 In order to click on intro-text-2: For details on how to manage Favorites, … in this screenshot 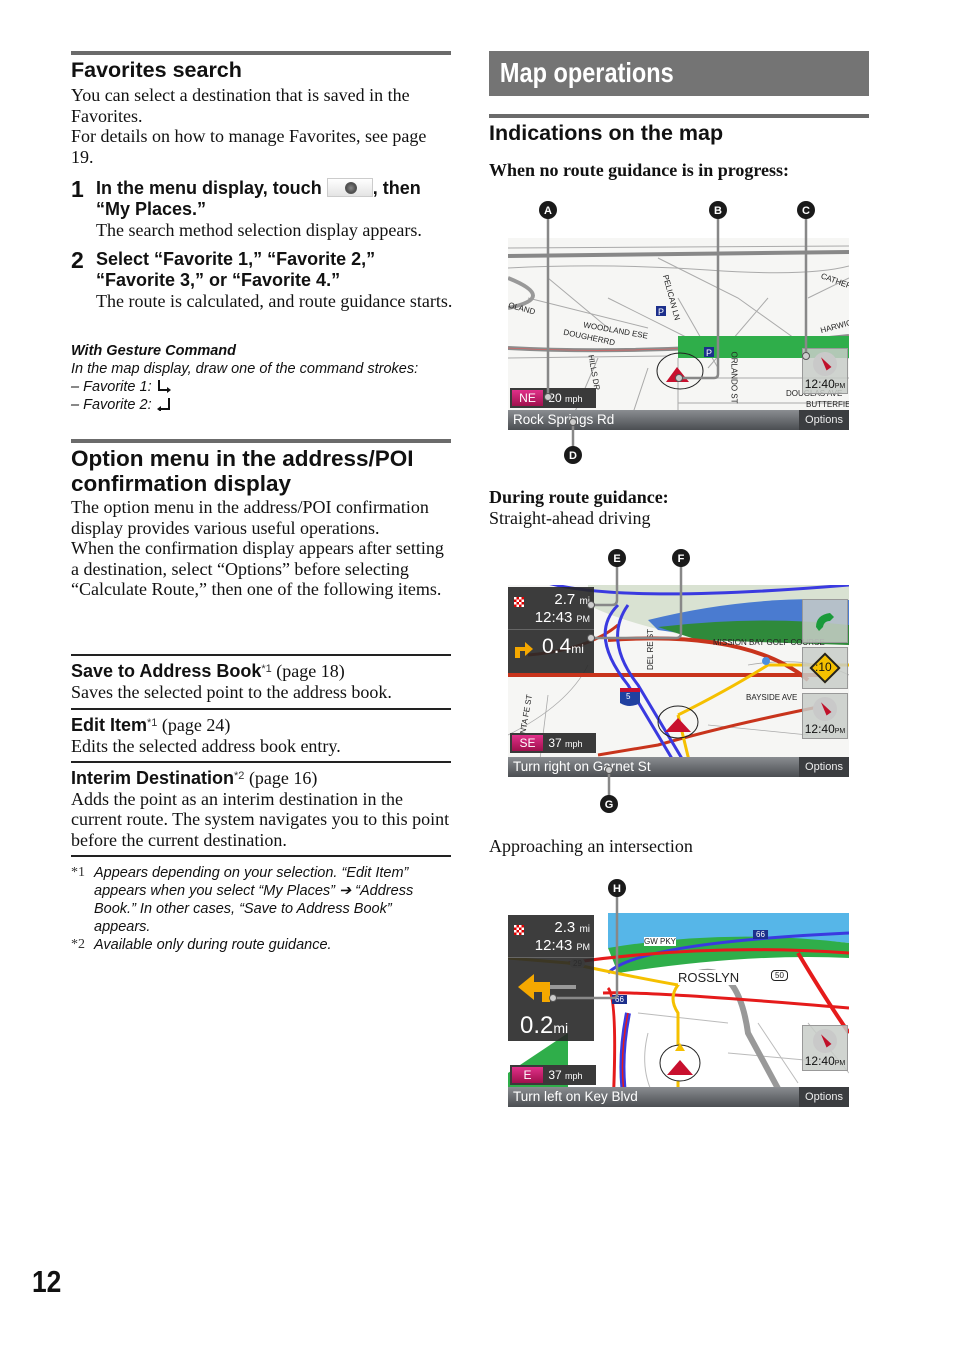, I will do `click(249, 146)`.